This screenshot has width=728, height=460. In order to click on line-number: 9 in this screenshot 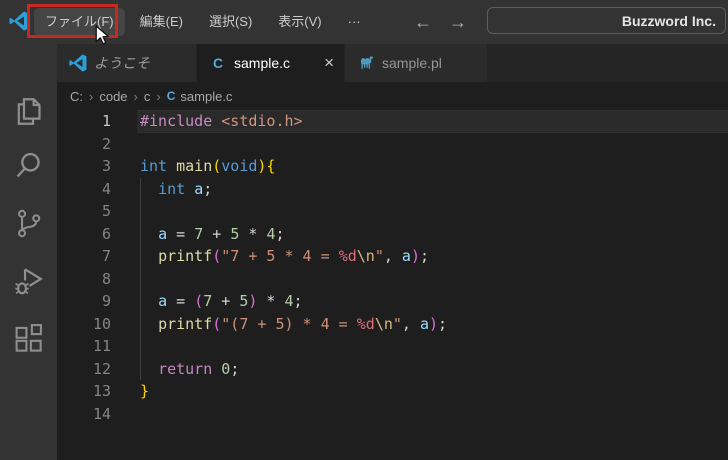, I will do `click(106, 301)`.